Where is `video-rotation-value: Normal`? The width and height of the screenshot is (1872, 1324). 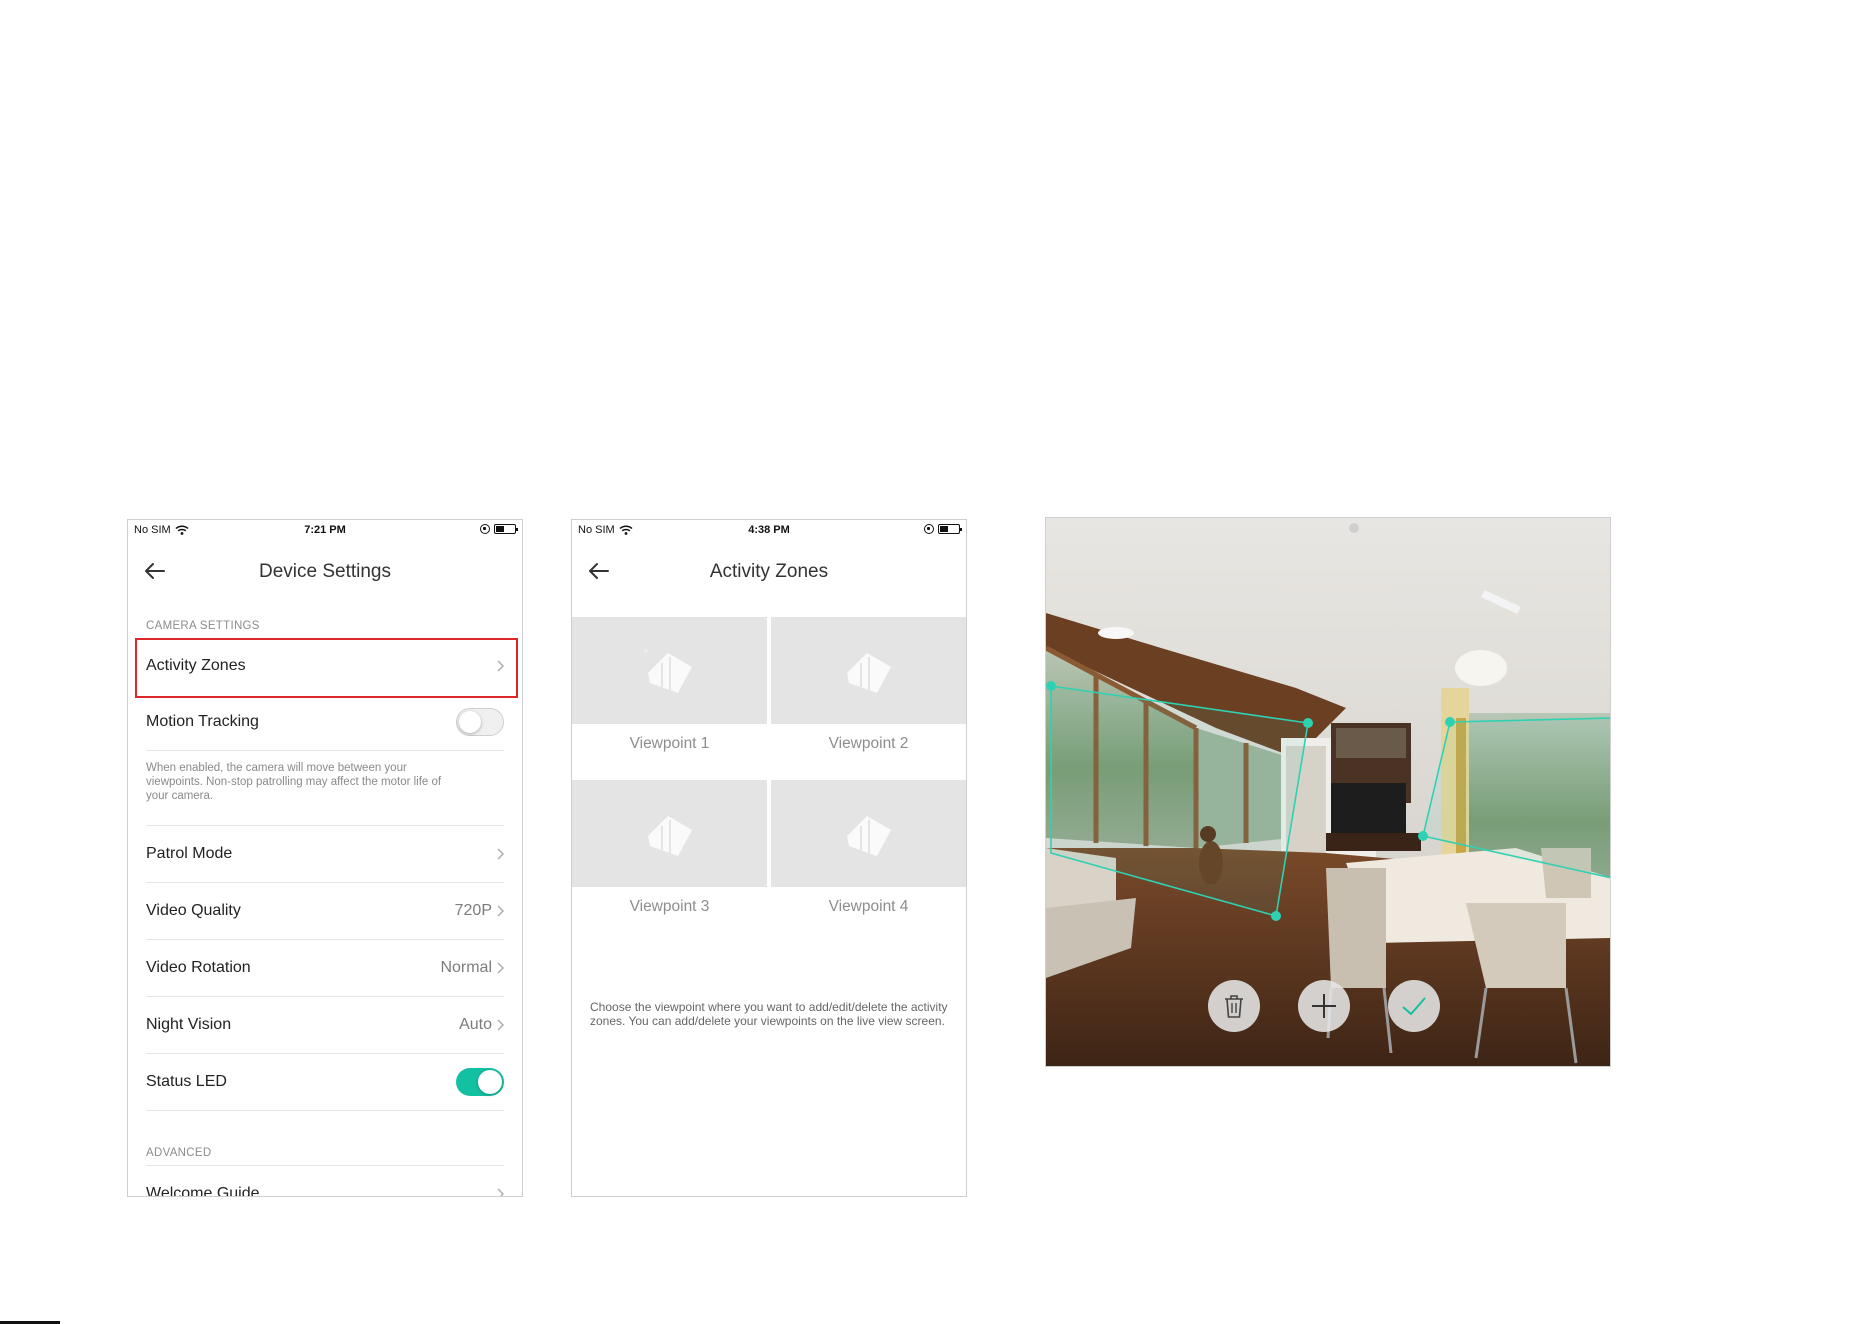
video-rotation-value: Normal is located at coordinates (466, 967).